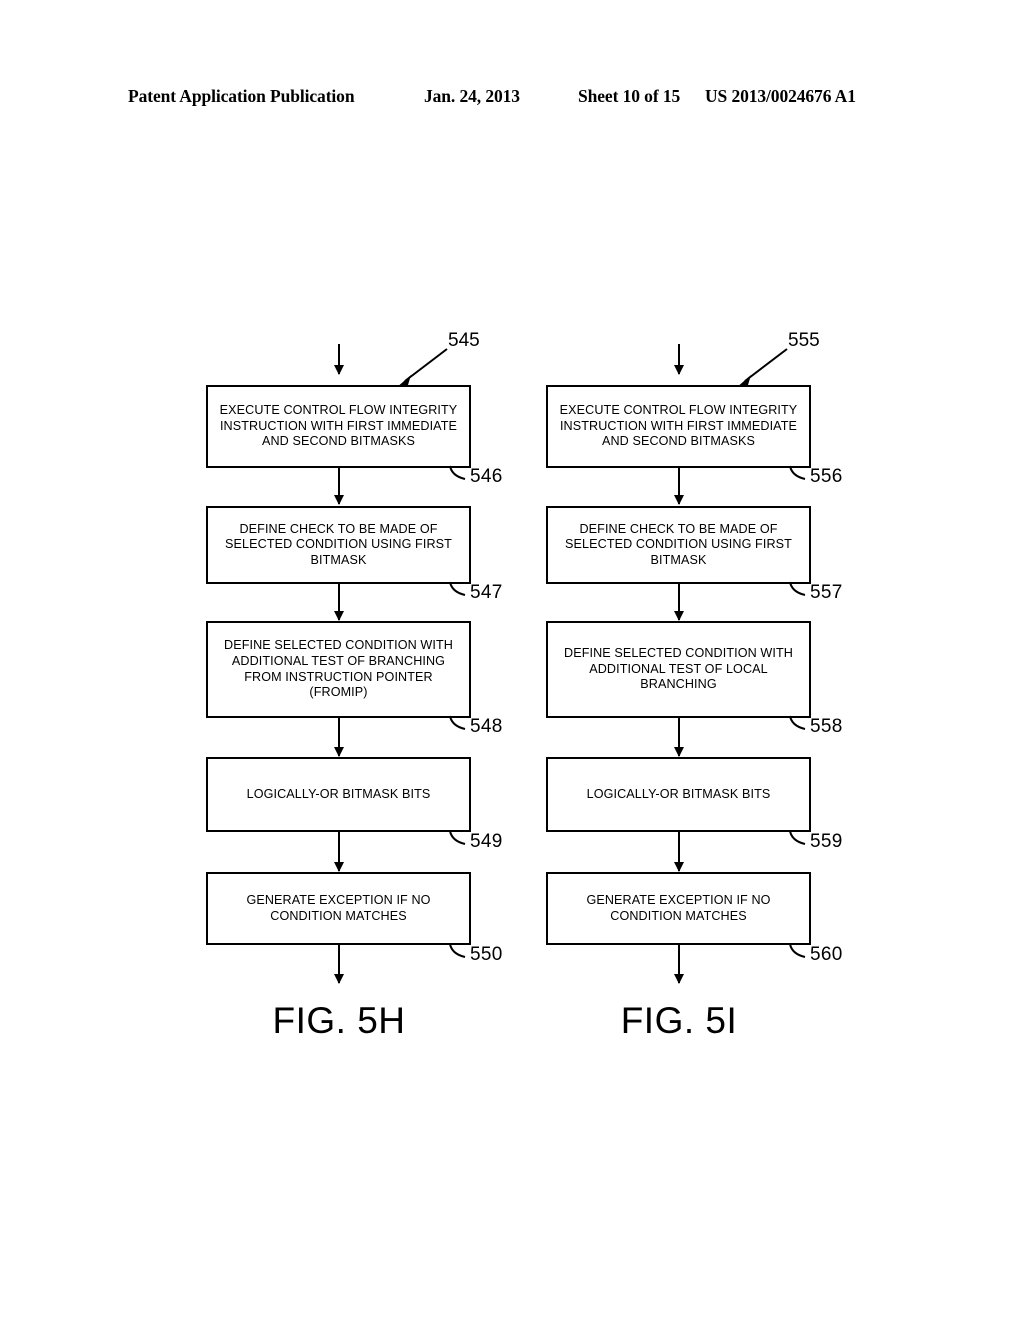  I want to click on ref-label-549: 549, so click(486, 841).